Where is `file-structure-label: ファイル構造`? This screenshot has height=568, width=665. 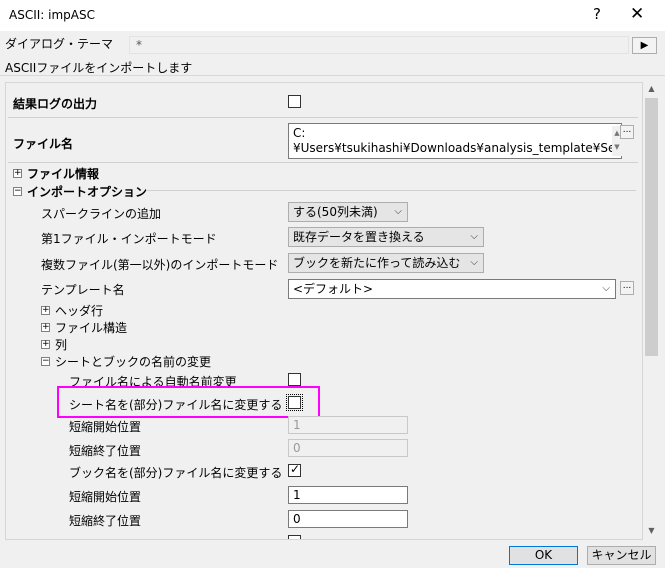 file-structure-label: ファイル構造 is located at coordinates (91, 327).